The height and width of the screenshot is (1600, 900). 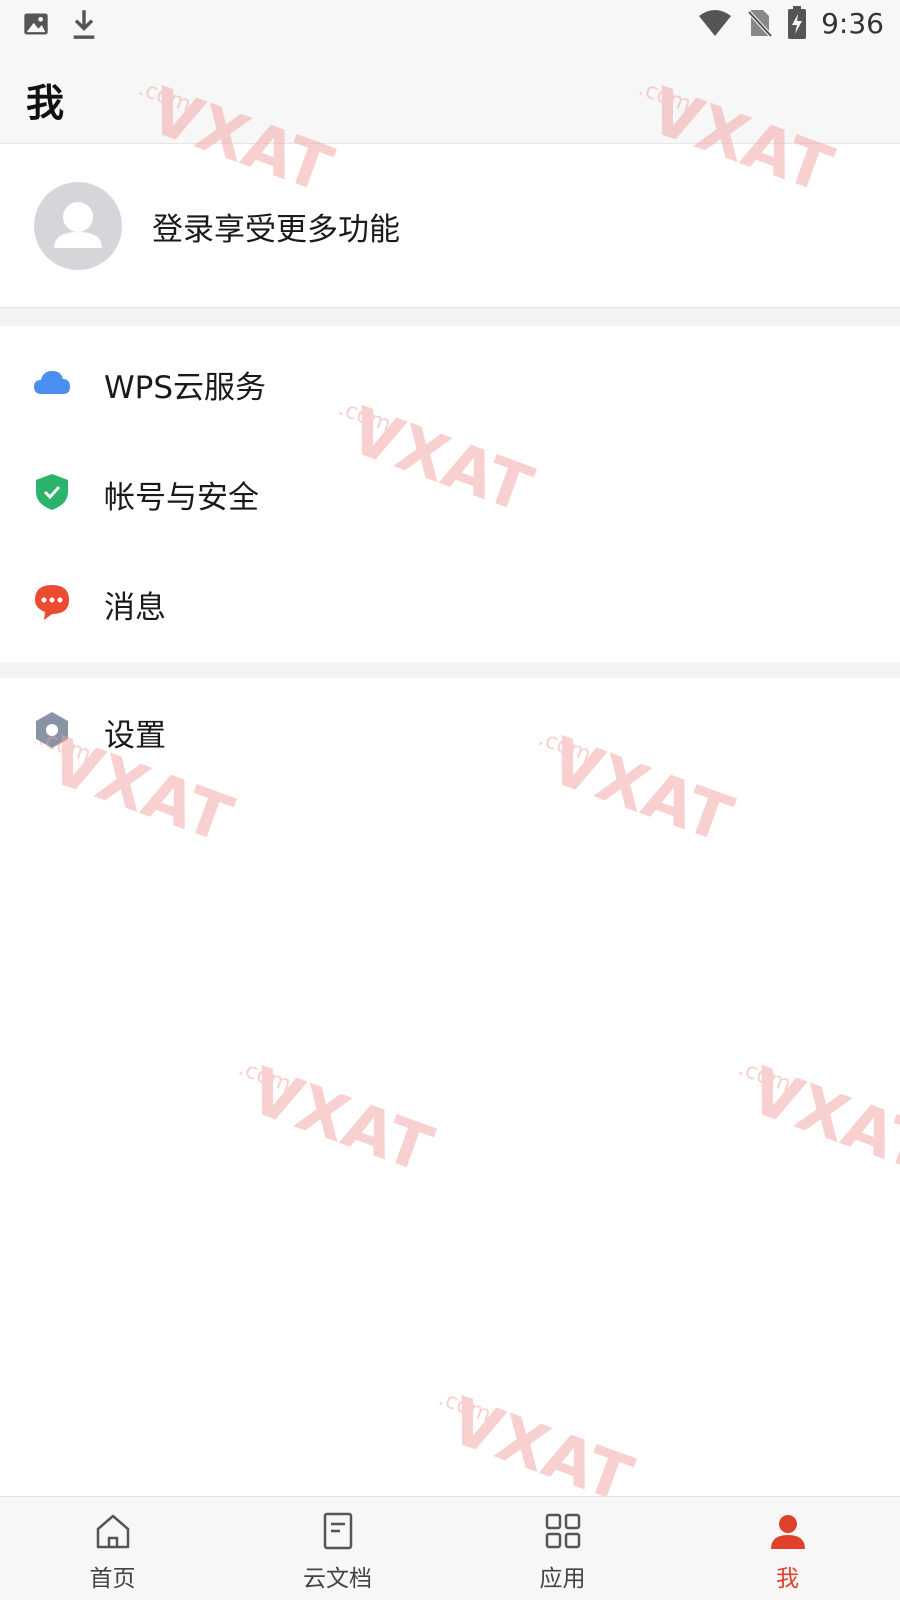 What do you see at coordinates (450, 226) in the screenshot?
I see `login-row: 登录享受更多功能` at bounding box center [450, 226].